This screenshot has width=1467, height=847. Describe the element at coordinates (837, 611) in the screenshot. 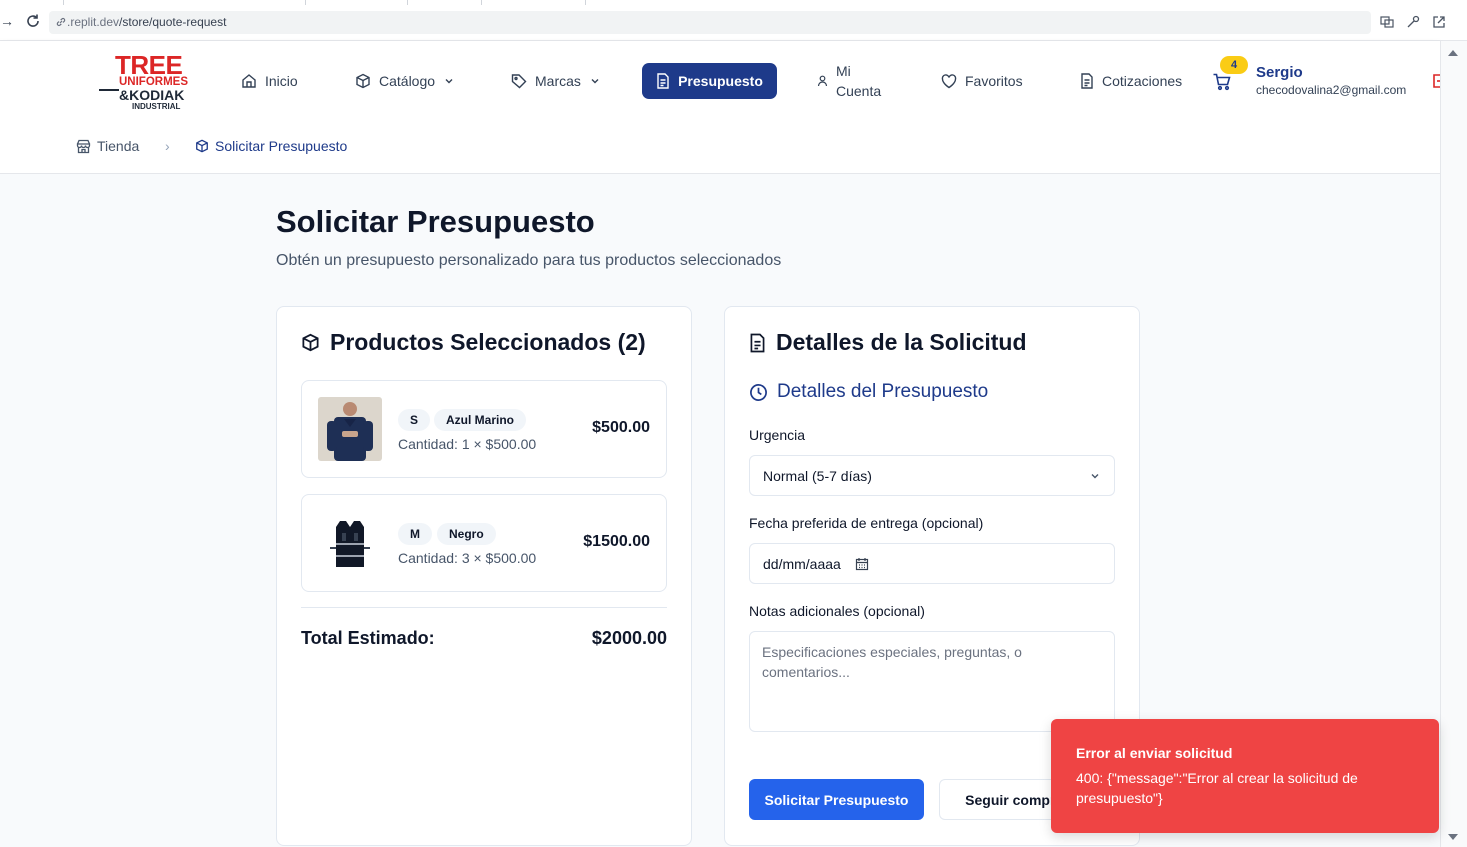

I see `notes-label: Notas adicionales (opcional)` at that location.